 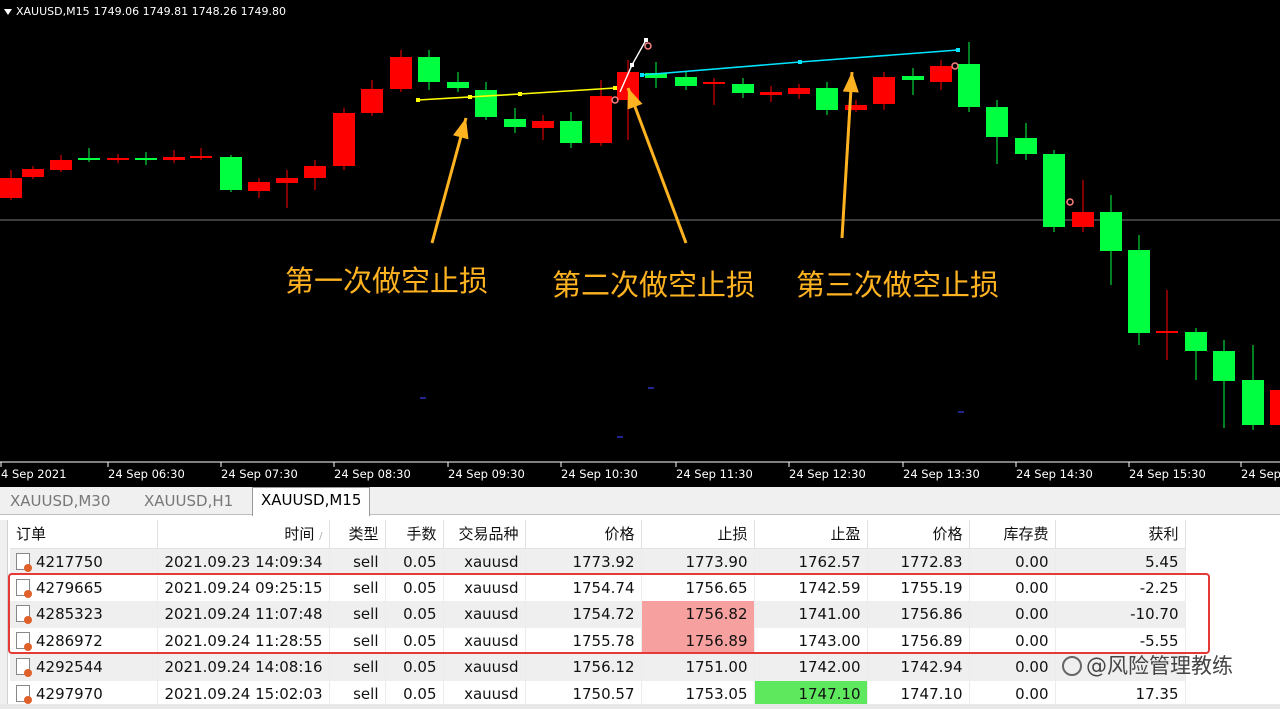 What do you see at coordinates (811, 534) in the screenshot?
I see `col-take-profit: 止盈` at bounding box center [811, 534].